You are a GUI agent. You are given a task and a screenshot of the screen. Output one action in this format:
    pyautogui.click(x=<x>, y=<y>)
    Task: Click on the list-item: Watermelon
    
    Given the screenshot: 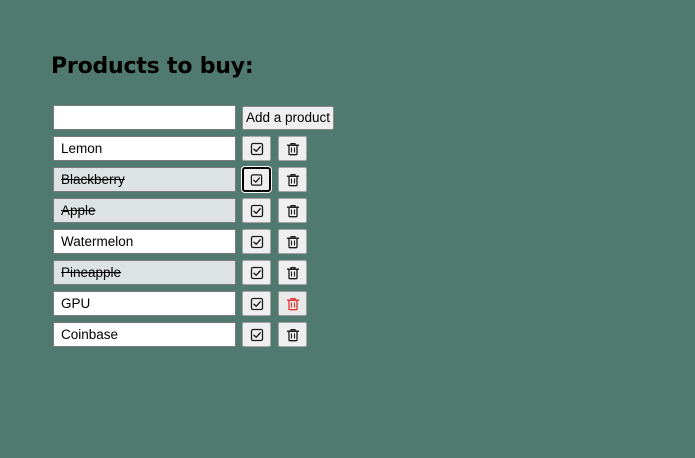 What is the action you would take?
    pyautogui.click(x=180, y=241)
    